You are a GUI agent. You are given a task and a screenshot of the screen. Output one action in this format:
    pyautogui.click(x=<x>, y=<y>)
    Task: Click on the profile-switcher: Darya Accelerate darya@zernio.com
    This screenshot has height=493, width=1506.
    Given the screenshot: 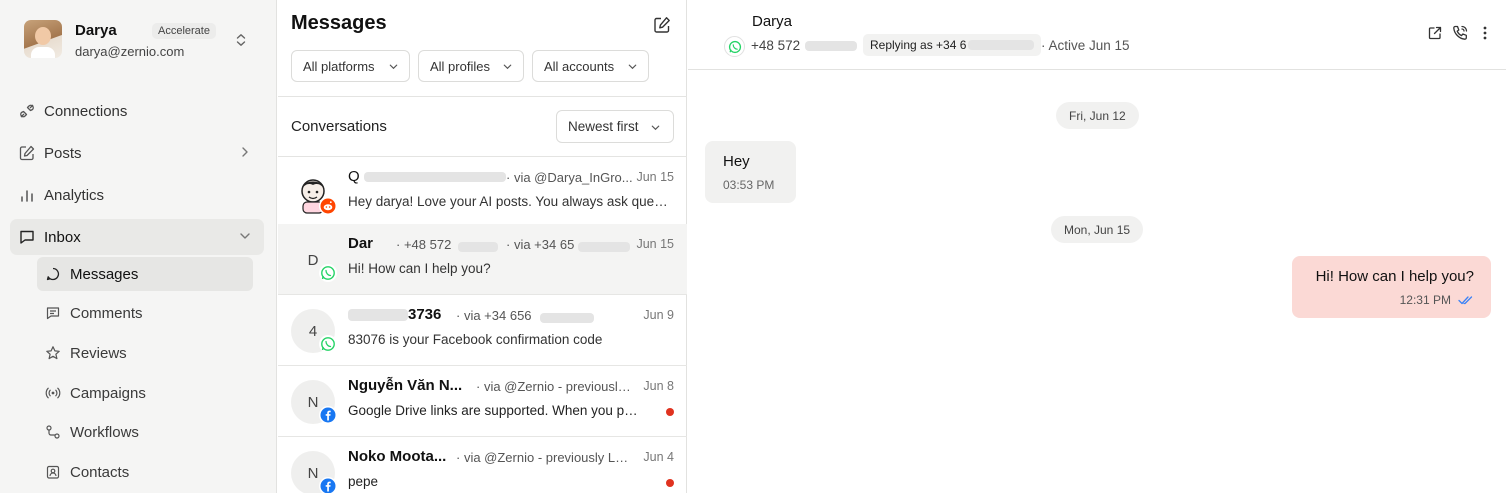 What is the action you would take?
    pyautogui.click(x=139, y=41)
    